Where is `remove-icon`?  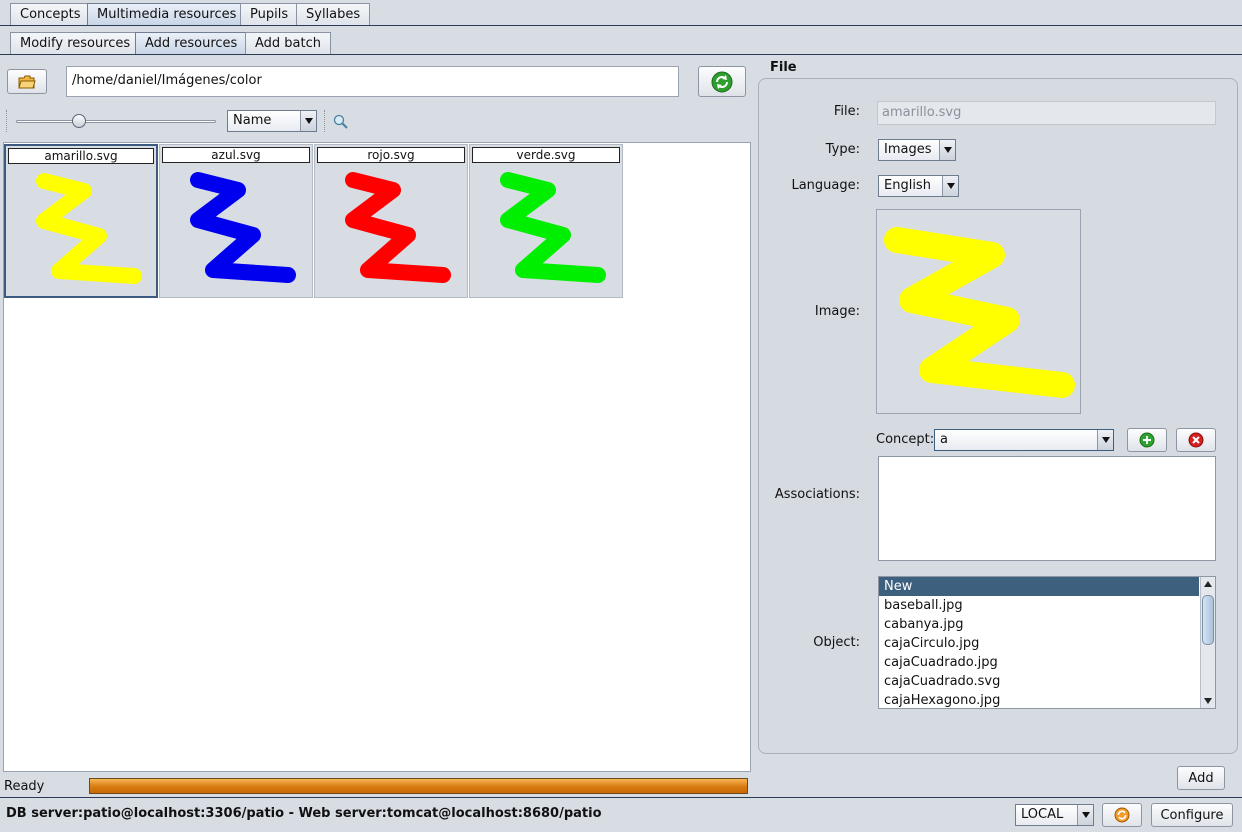
remove-icon is located at coordinates (1196, 440).